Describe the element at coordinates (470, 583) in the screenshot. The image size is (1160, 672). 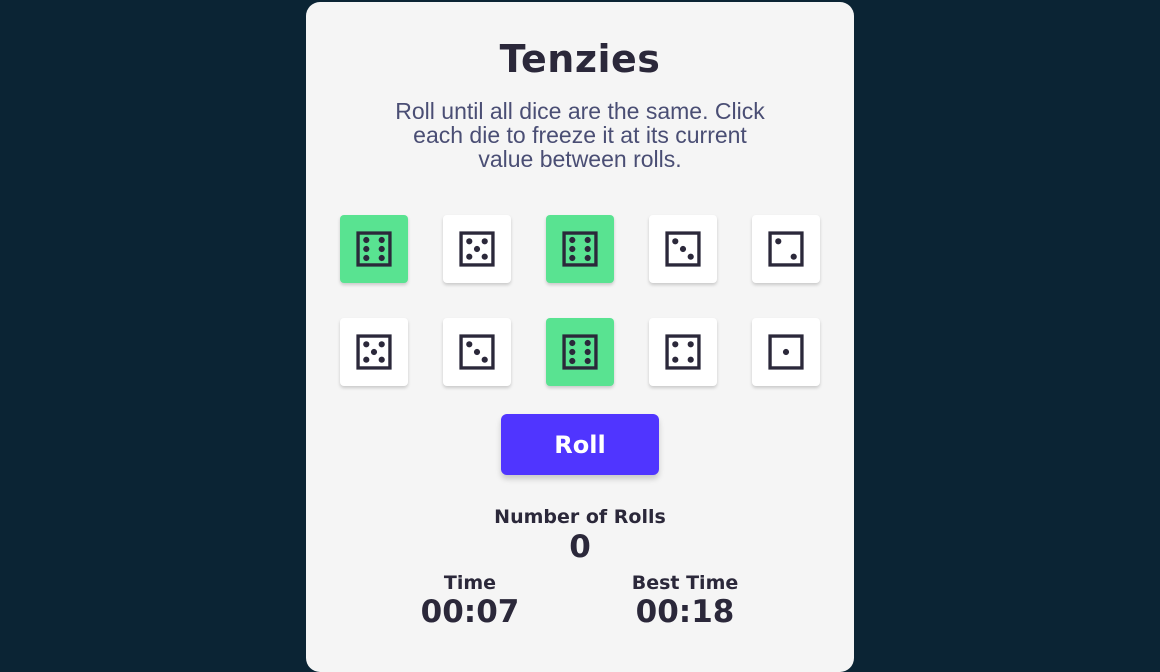
I see `time-label: Time` at that location.